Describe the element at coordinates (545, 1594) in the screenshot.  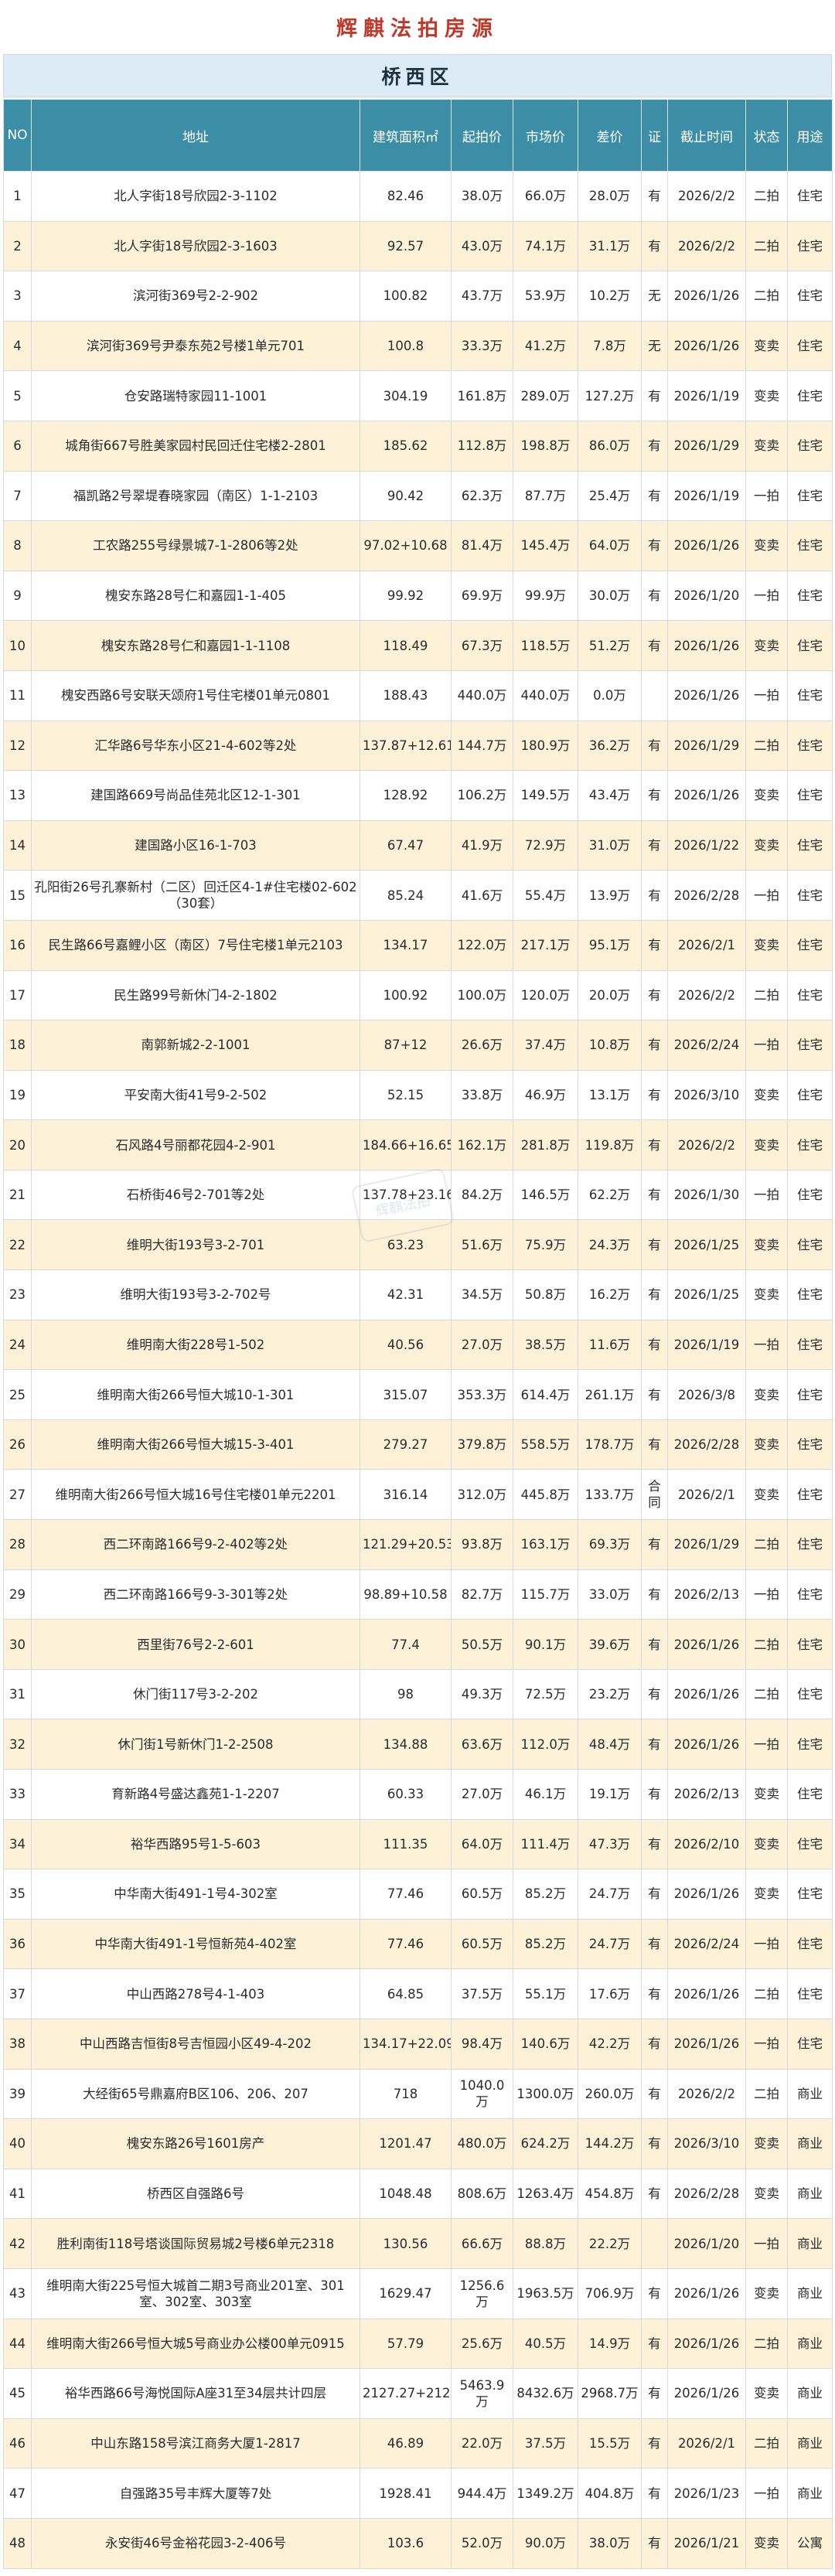
I see `cell-market-price: 115.7万` at that location.